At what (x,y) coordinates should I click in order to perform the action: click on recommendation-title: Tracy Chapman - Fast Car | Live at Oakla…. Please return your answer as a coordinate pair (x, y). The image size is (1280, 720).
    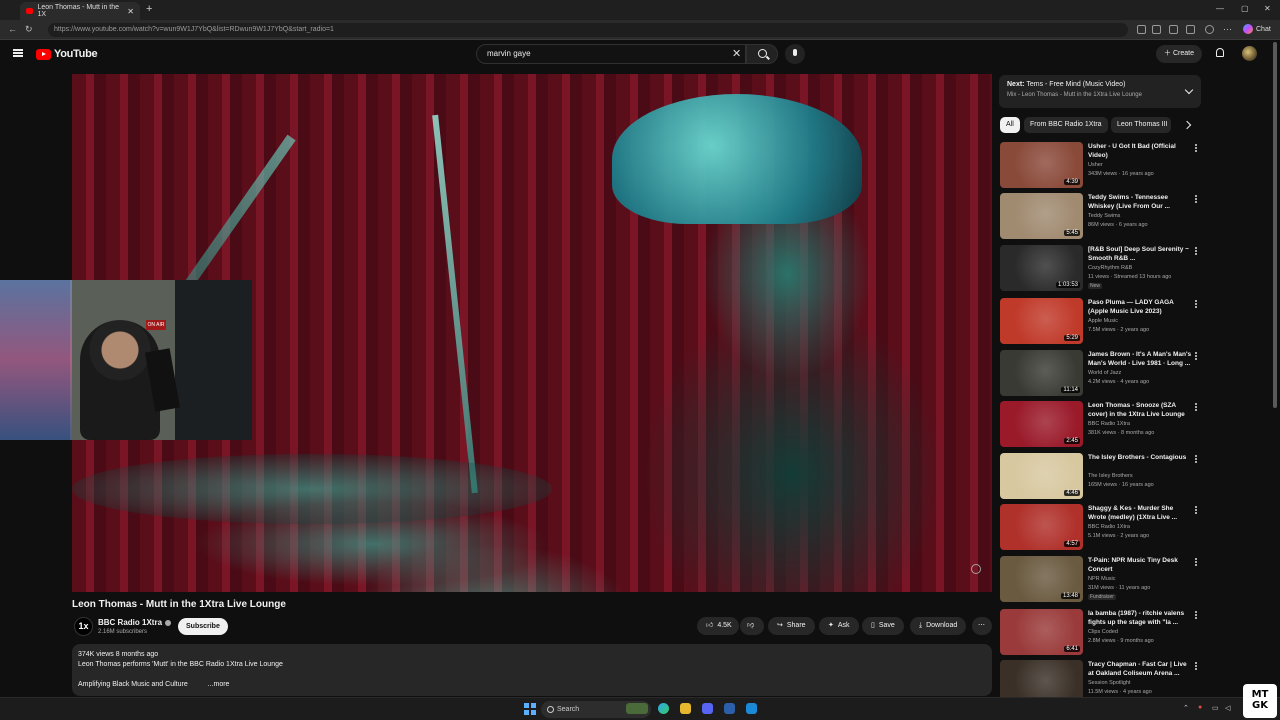
    Looking at the image, I should click on (1140, 669).